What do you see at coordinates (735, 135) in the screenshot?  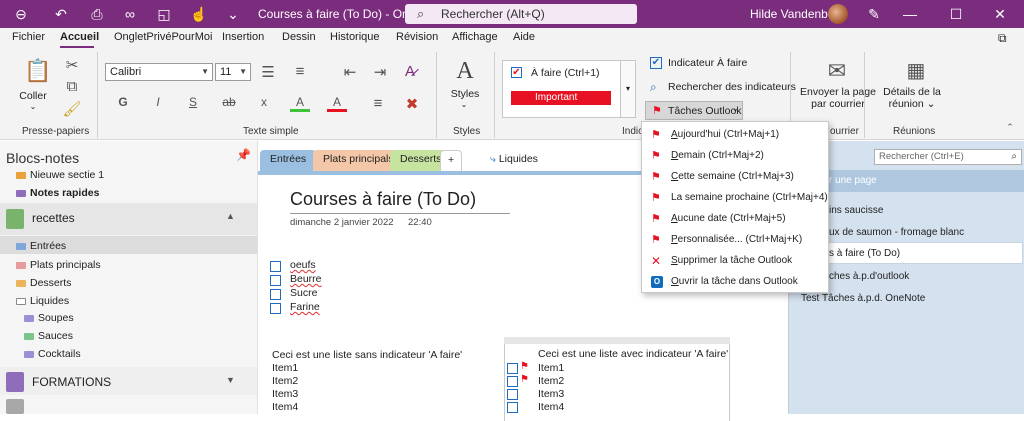 I see `menu-item-today: ⚑ Aujourd'hui (Ctrl+Maj+1)` at bounding box center [735, 135].